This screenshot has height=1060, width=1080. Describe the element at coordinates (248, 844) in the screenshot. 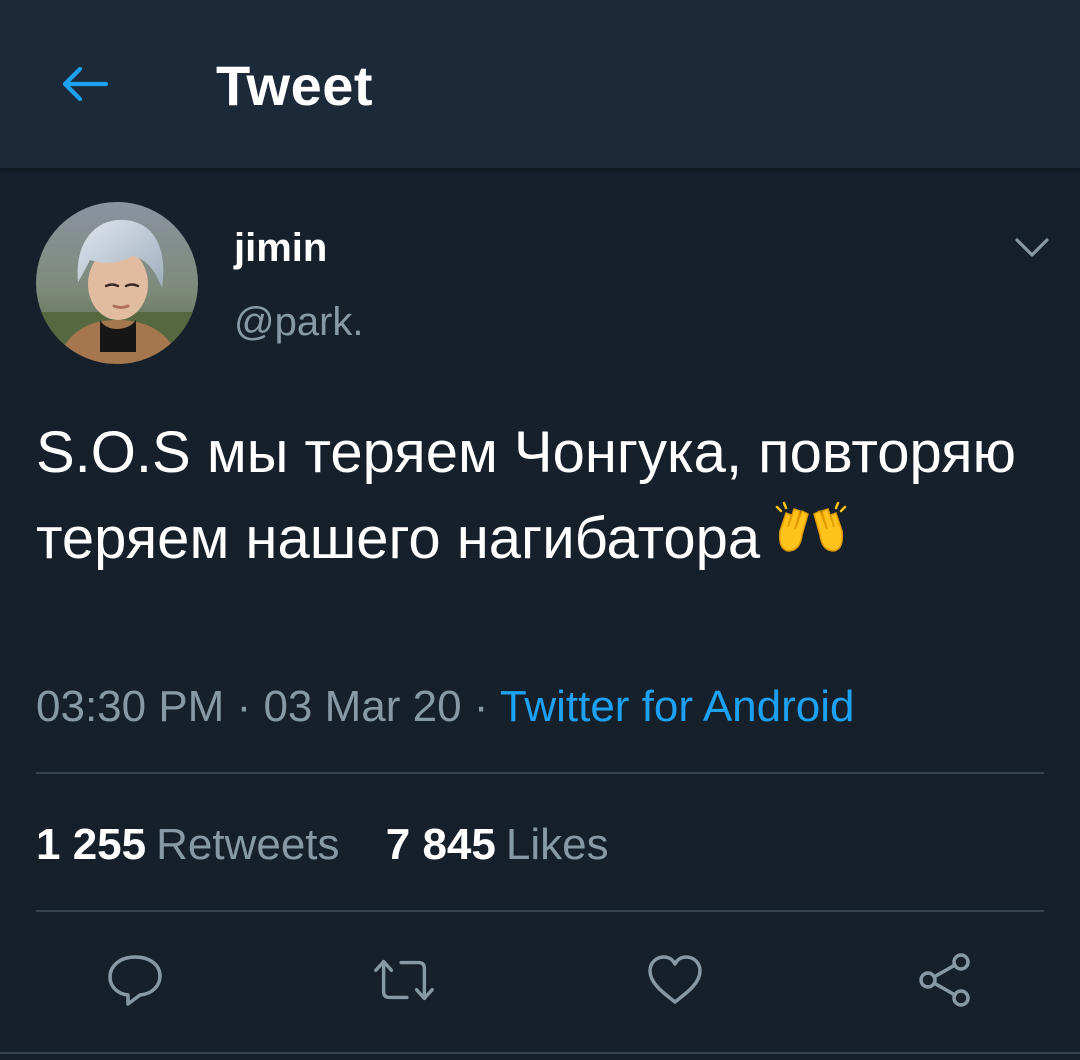

I see `retweets-label: Retweets` at that location.